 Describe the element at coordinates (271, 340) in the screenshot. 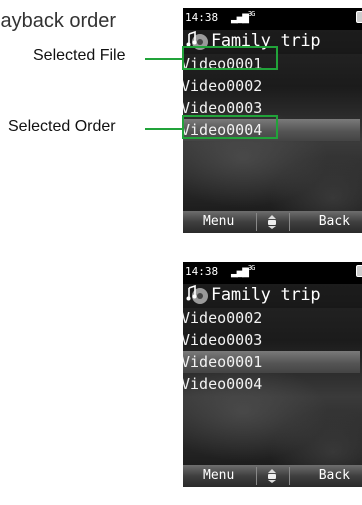

I see `list-item: Video0003` at that location.